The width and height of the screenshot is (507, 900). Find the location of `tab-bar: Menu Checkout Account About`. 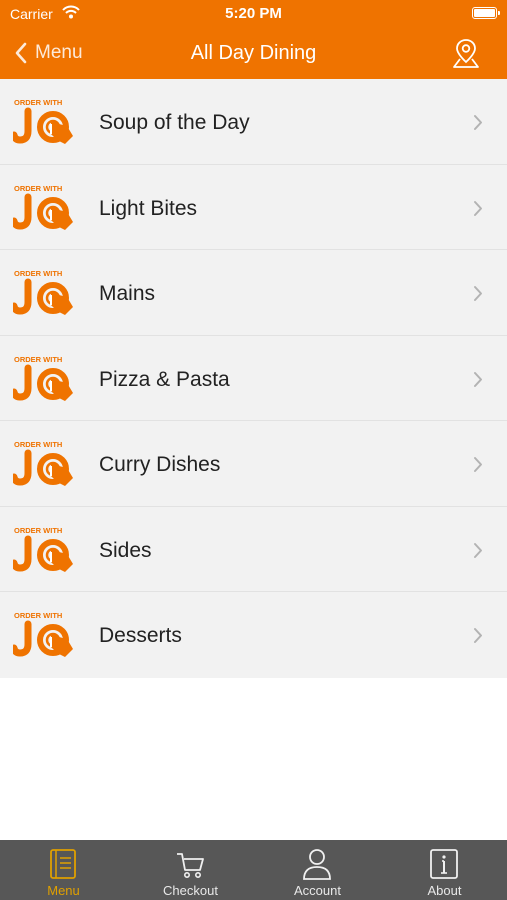

tab-bar: Menu Checkout Account About is located at coordinates (253, 870).